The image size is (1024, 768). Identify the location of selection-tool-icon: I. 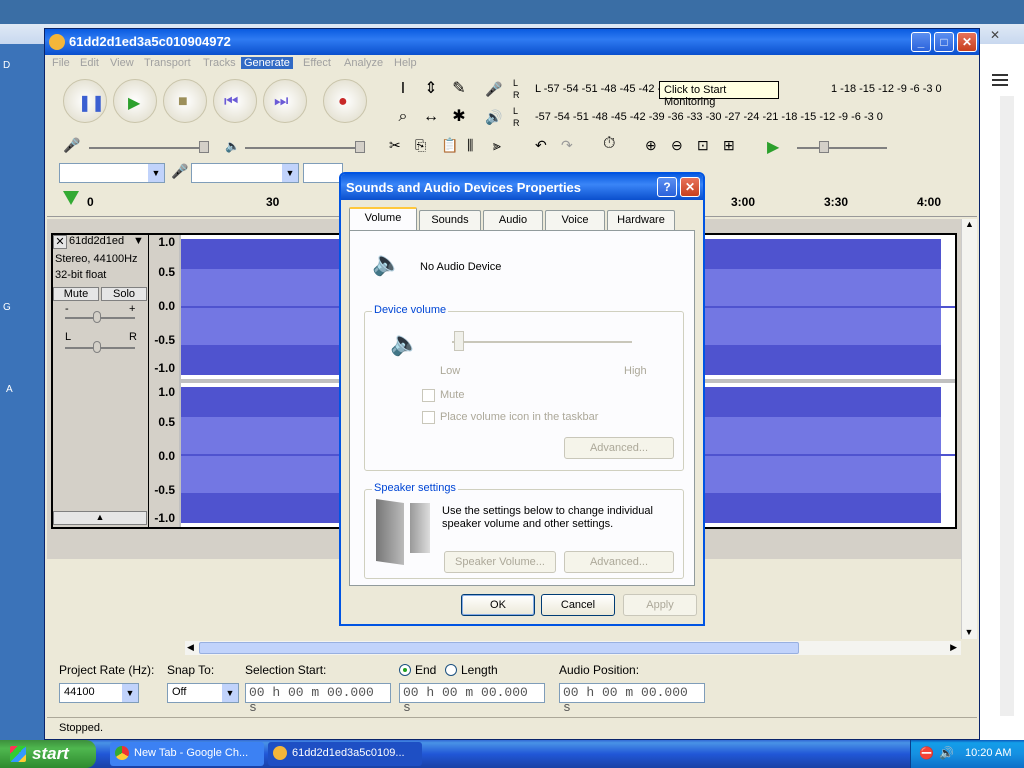
(403, 89).